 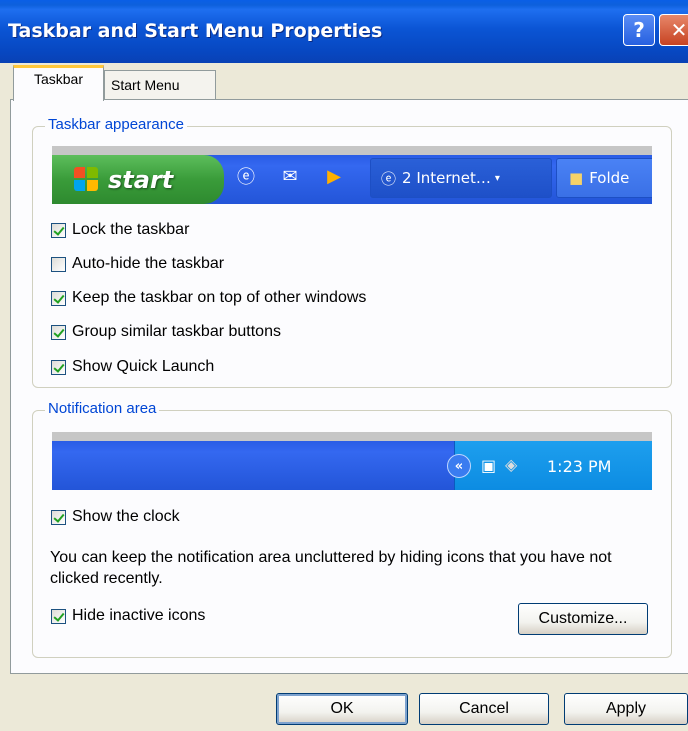 I want to click on hide-inactive-checkbox, so click(x=58, y=616).